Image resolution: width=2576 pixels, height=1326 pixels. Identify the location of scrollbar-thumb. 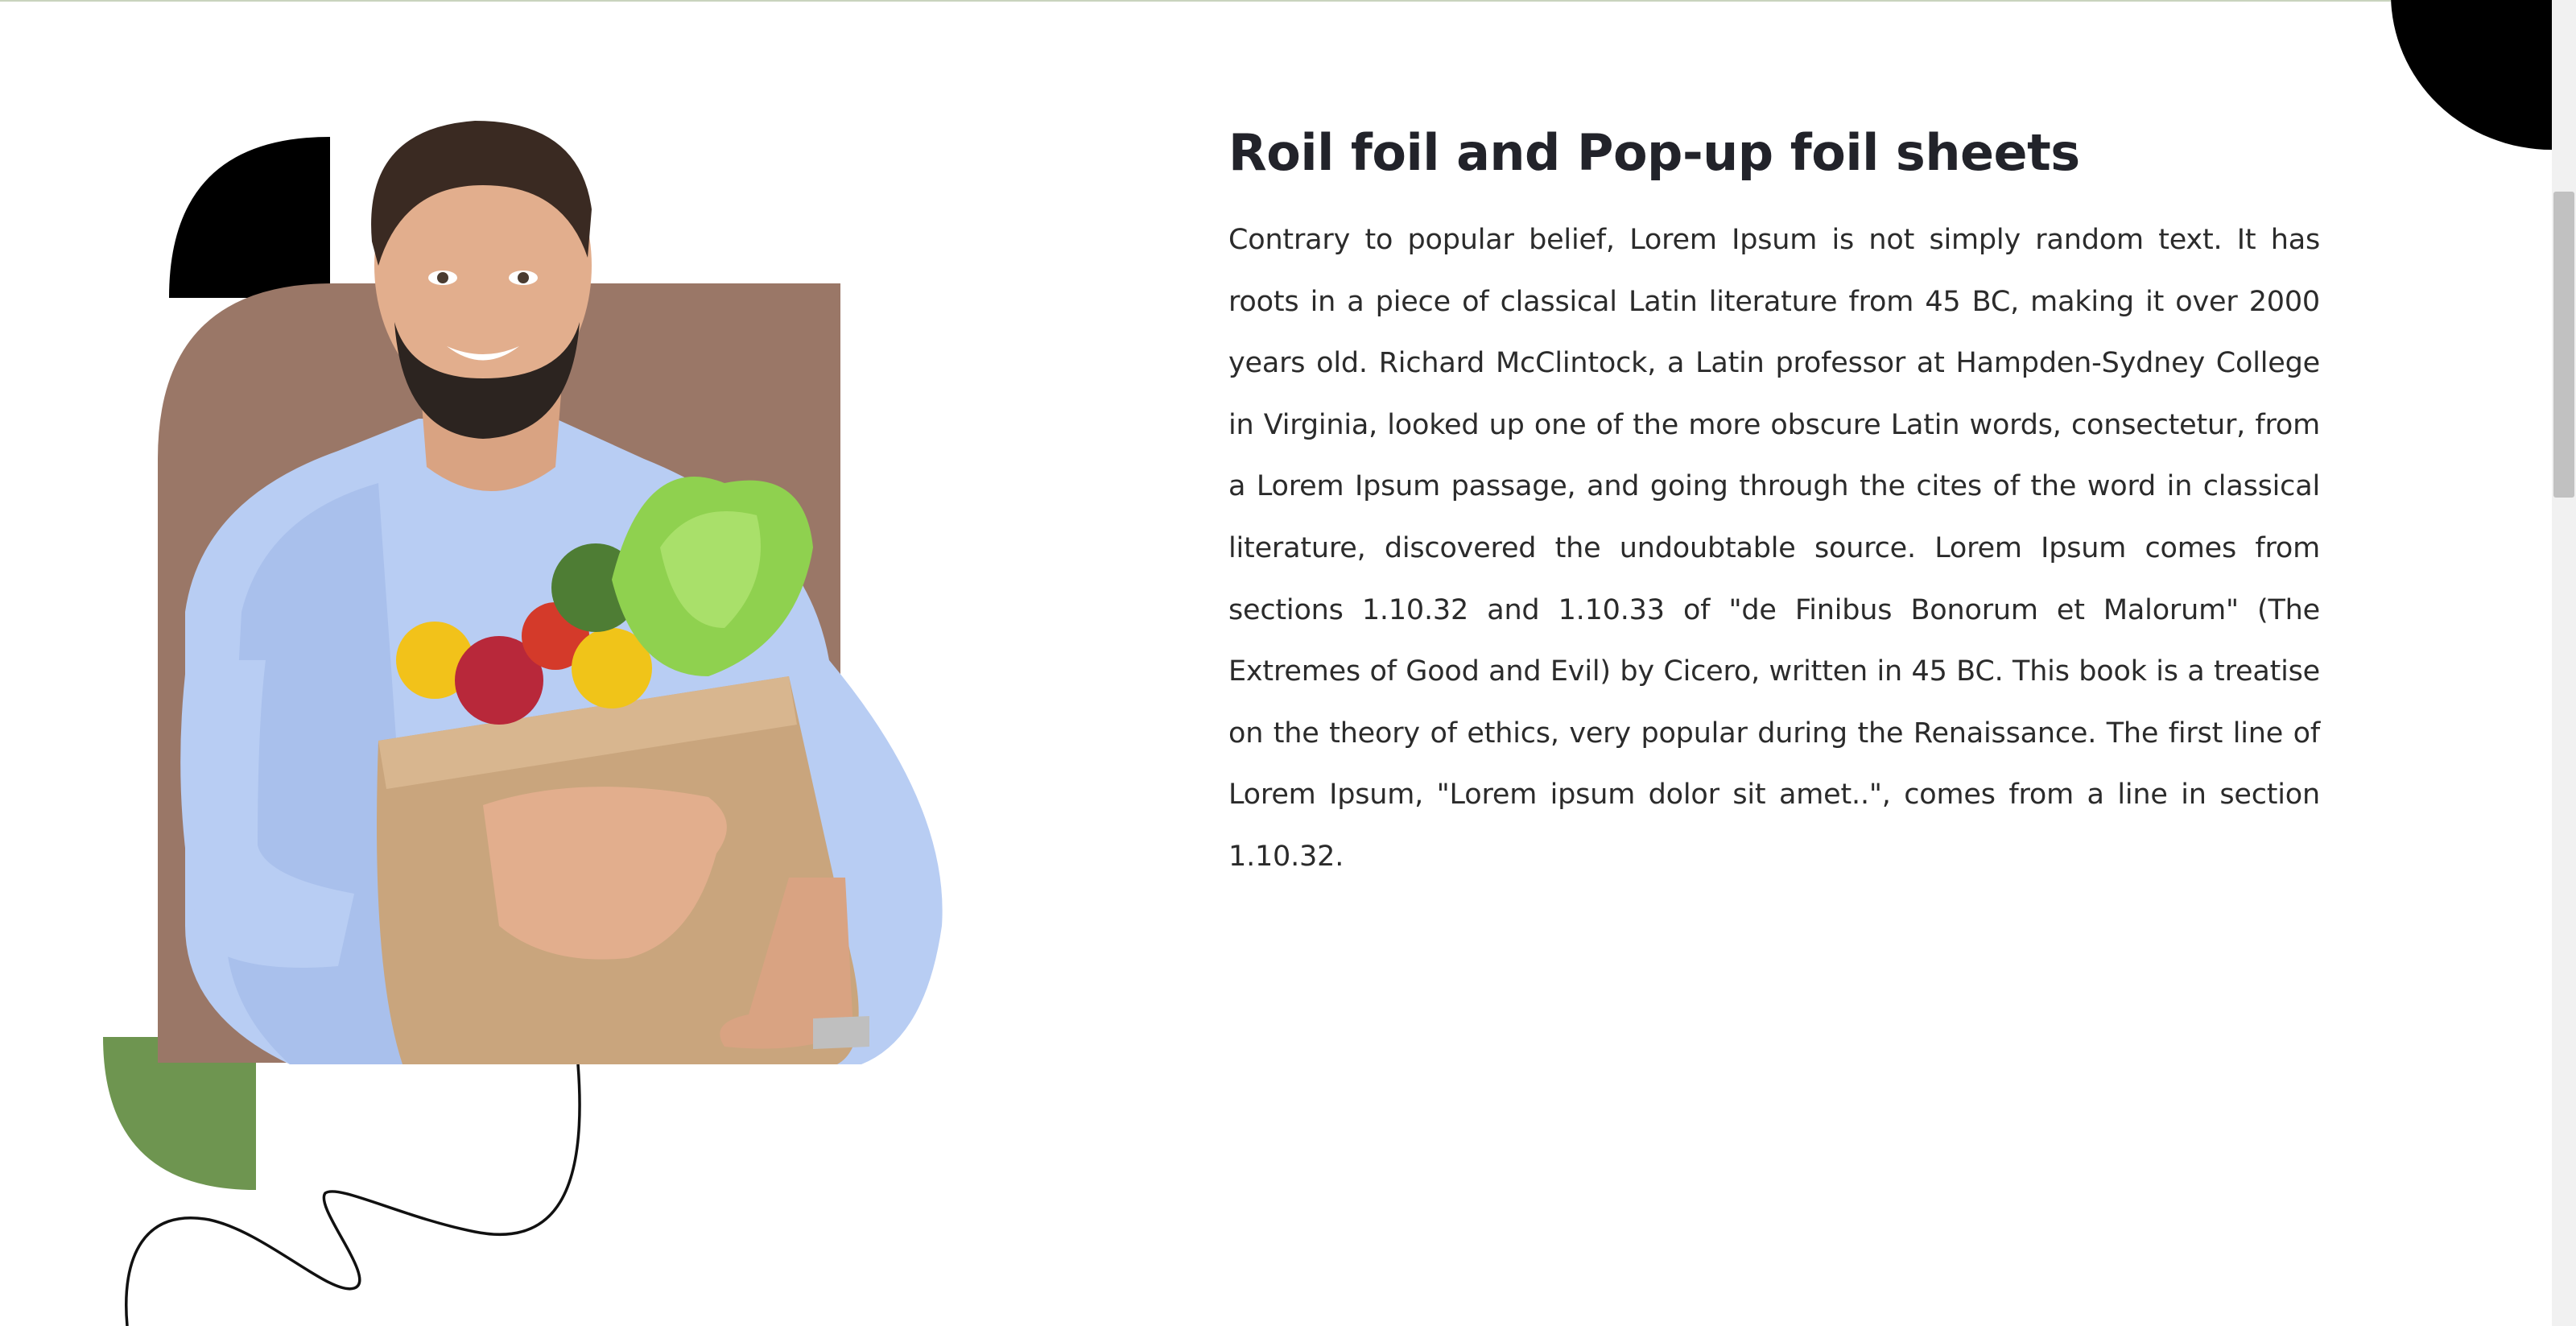
(2563, 345).